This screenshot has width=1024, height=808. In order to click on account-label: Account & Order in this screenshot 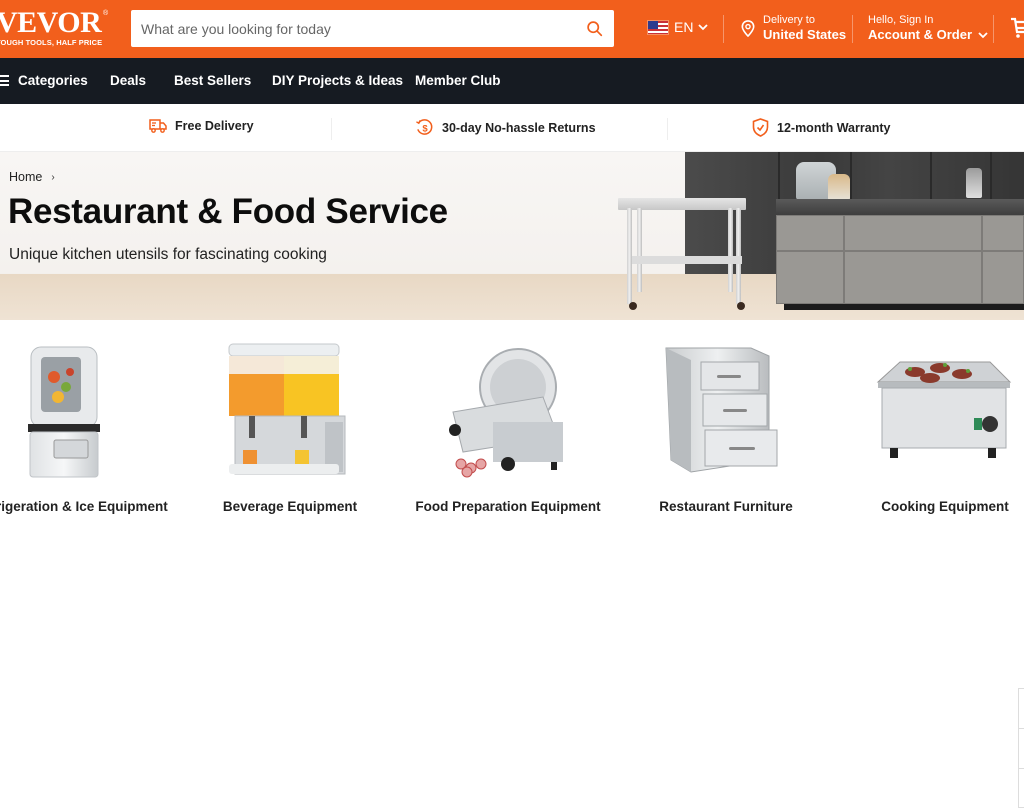, I will do `click(920, 34)`.